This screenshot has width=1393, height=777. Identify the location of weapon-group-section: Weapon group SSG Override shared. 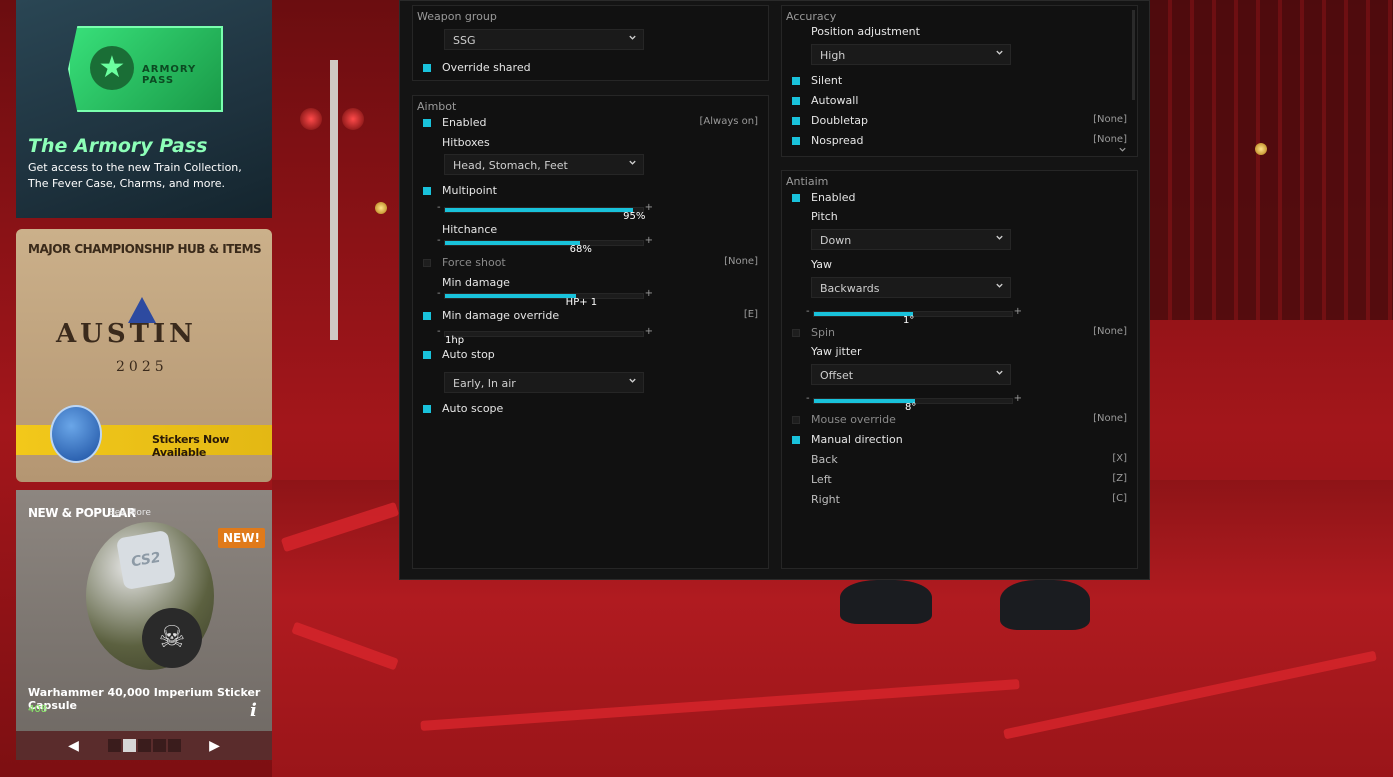
(590, 43).